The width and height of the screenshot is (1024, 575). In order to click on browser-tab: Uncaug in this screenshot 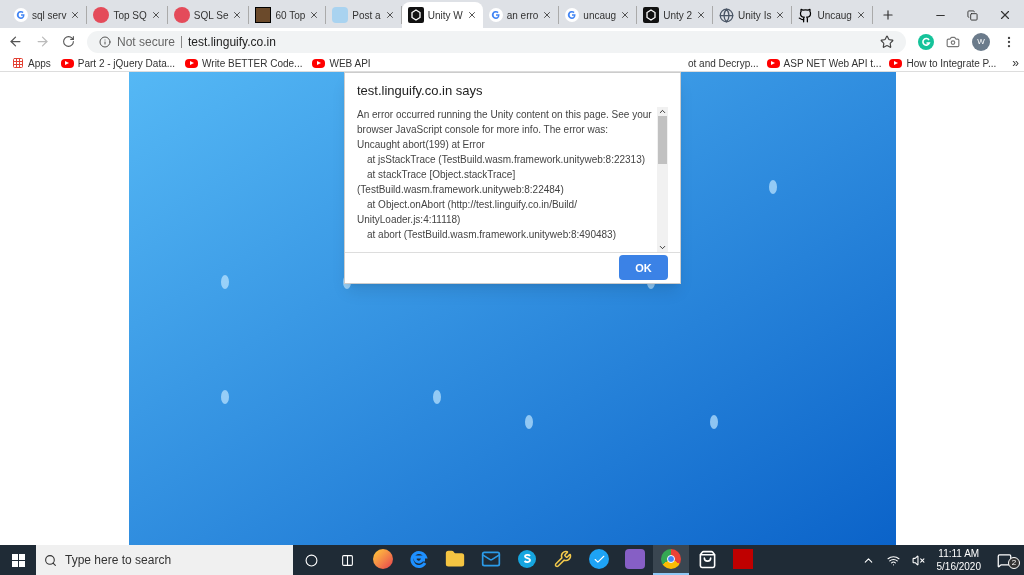, I will do `click(832, 15)`.